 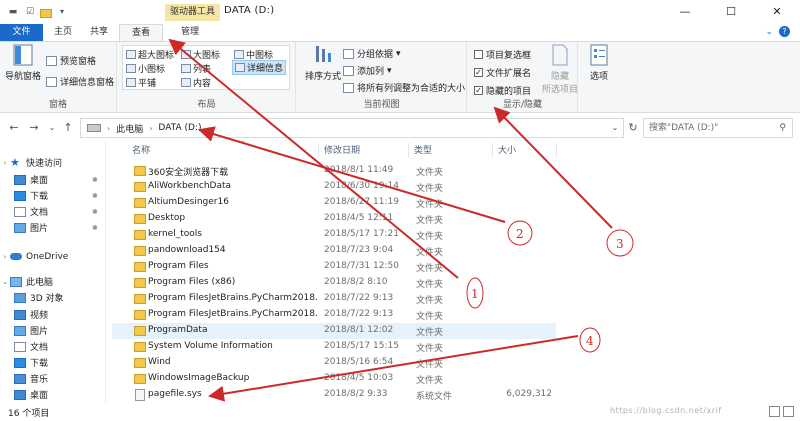 What do you see at coordinates (599, 63) in the screenshot?
I see `options-button: 选项` at bounding box center [599, 63].